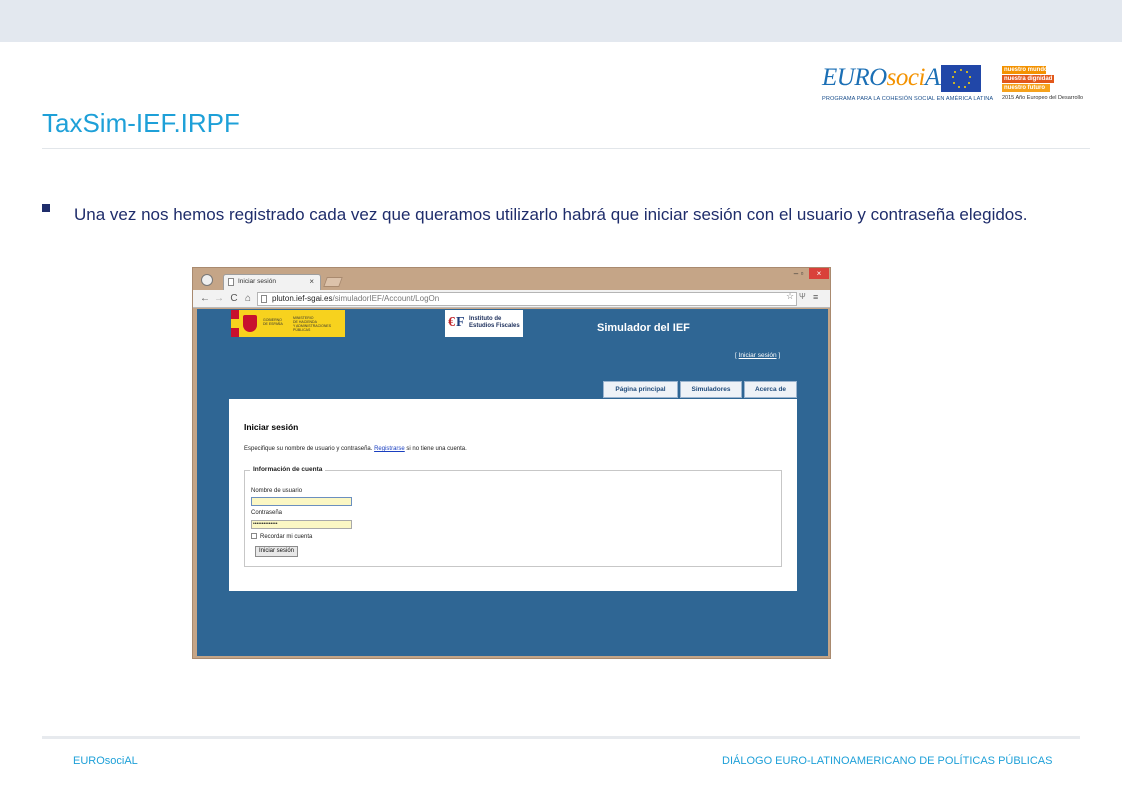 The height and width of the screenshot is (794, 1122). I want to click on tab-home: Página principal, so click(640, 389).